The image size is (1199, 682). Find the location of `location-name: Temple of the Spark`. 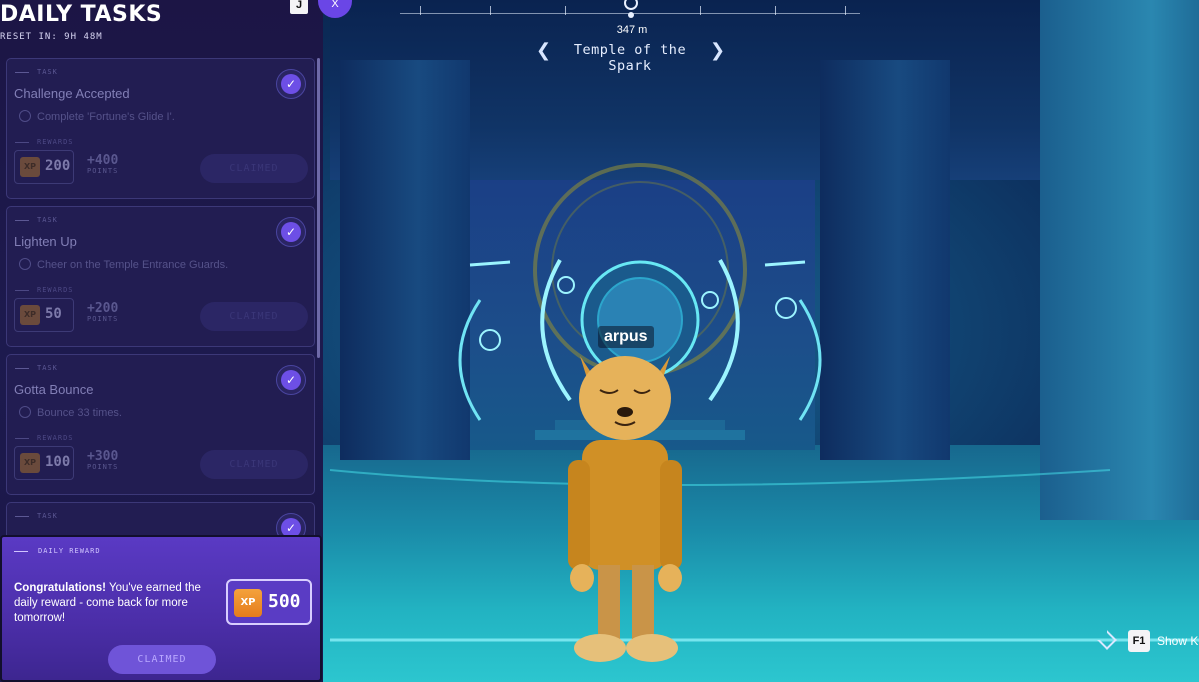

location-name: Temple of the Spark is located at coordinates (630, 58).